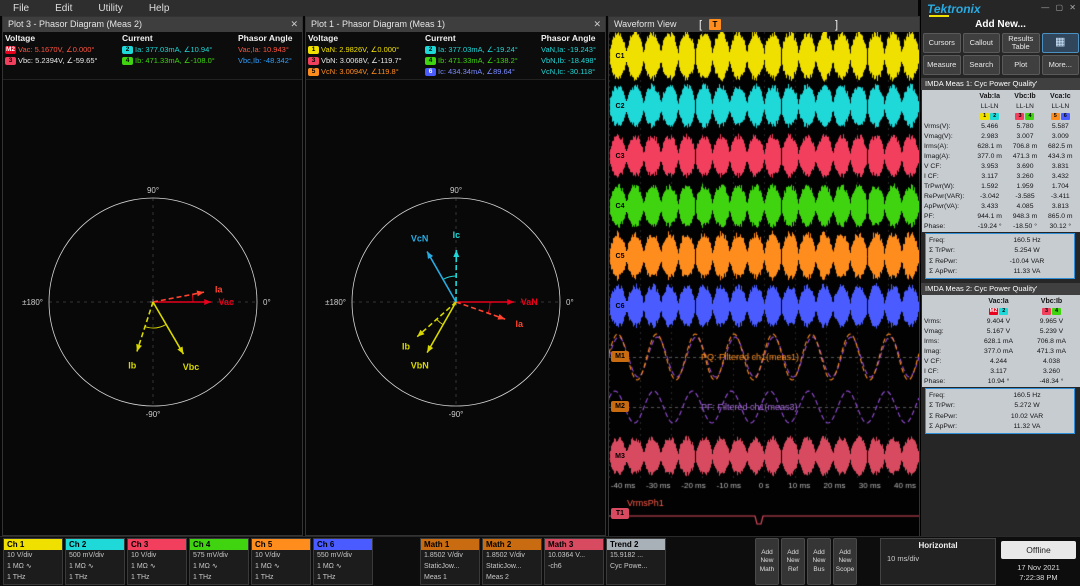 This screenshot has width=1080, height=586. What do you see at coordinates (938, 561) in the screenshot?
I see `horizontal-panel: Horizontal 10 ms/div` at bounding box center [938, 561].